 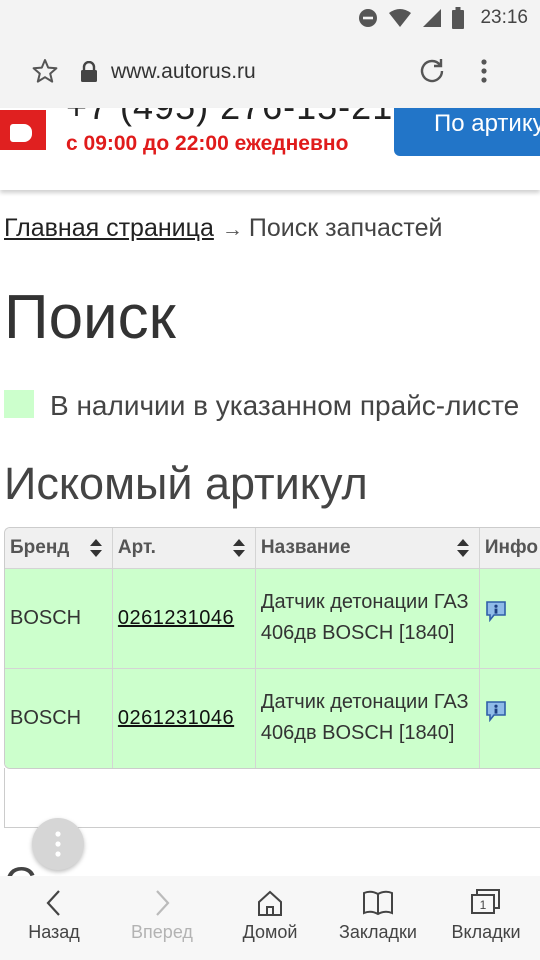 I want to click on working-hours: с 09:00 до 22:00 ежедневно, so click(x=207, y=143).